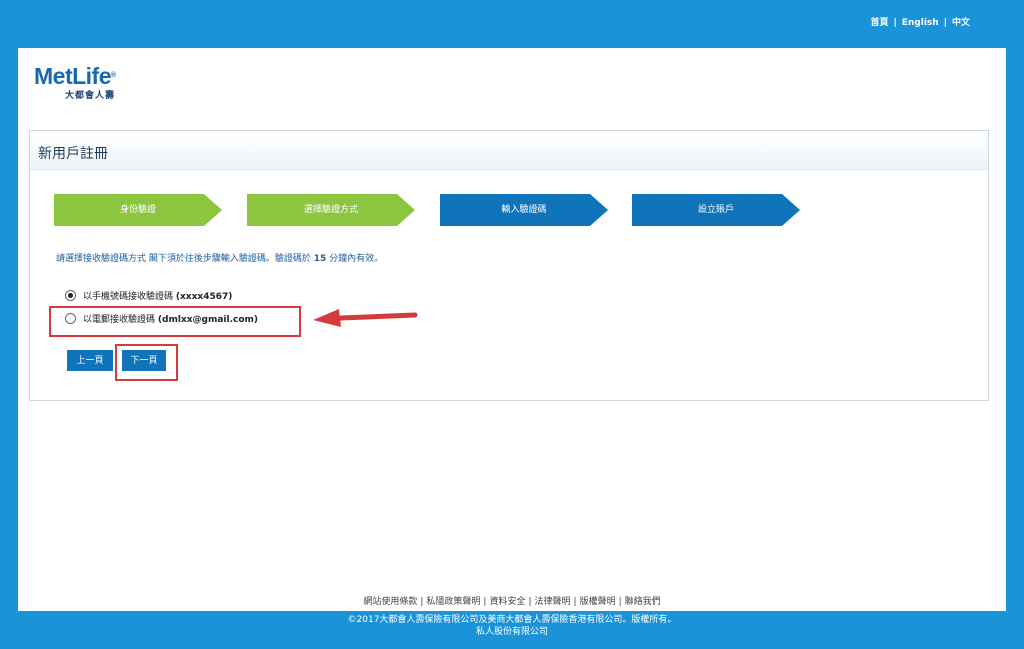 This screenshot has height=649, width=1024. Describe the element at coordinates (355, 259) in the screenshot. I see `instruction-after: 分鐘內有效。` at that location.